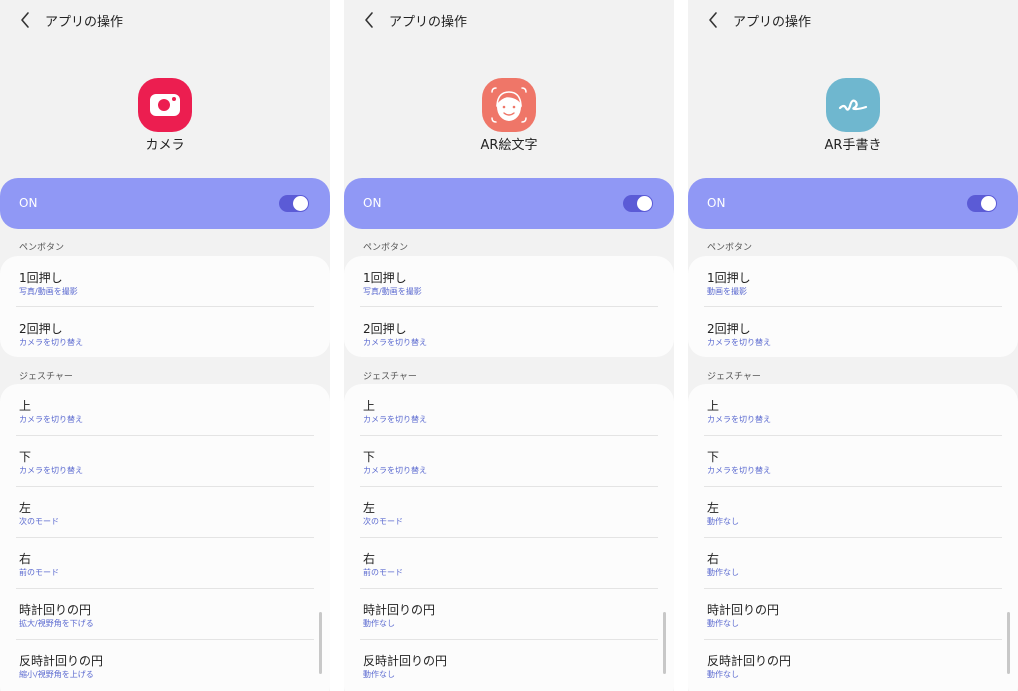 This screenshot has height=691, width=1018. What do you see at coordinates (853, 511) in the screenshot?
I see `row-gesture-left: 左 動作なし` at bounding box center [853, 511].